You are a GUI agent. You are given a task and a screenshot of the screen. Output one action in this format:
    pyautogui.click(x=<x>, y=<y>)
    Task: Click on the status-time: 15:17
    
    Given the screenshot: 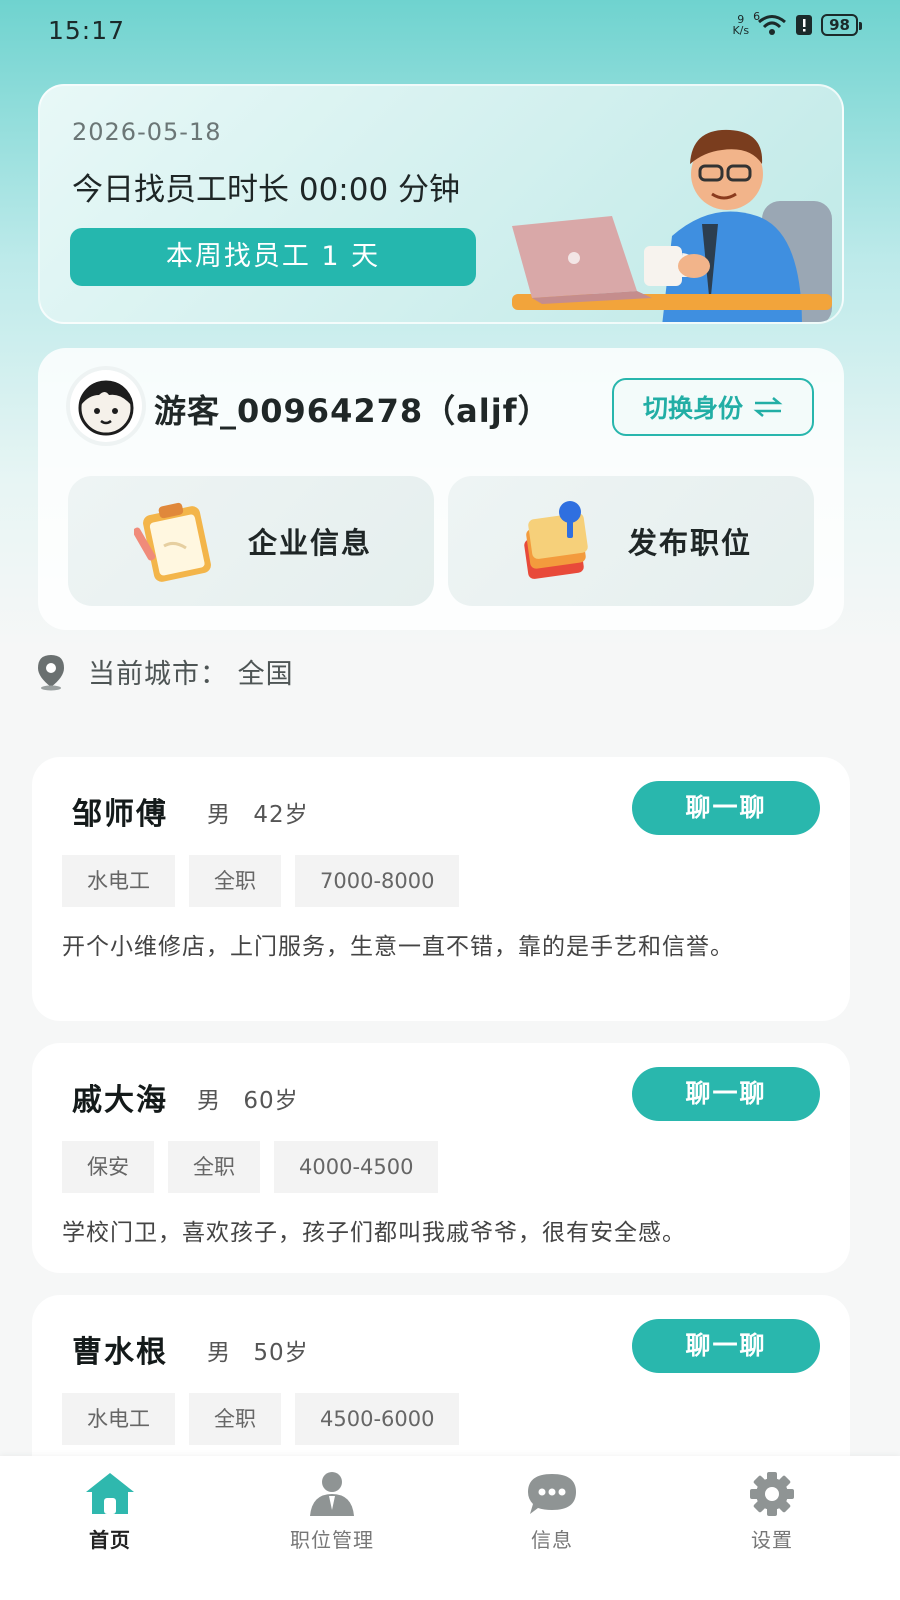 What is the action you would take?
    pyautogui.click(x=87, y=30)
    